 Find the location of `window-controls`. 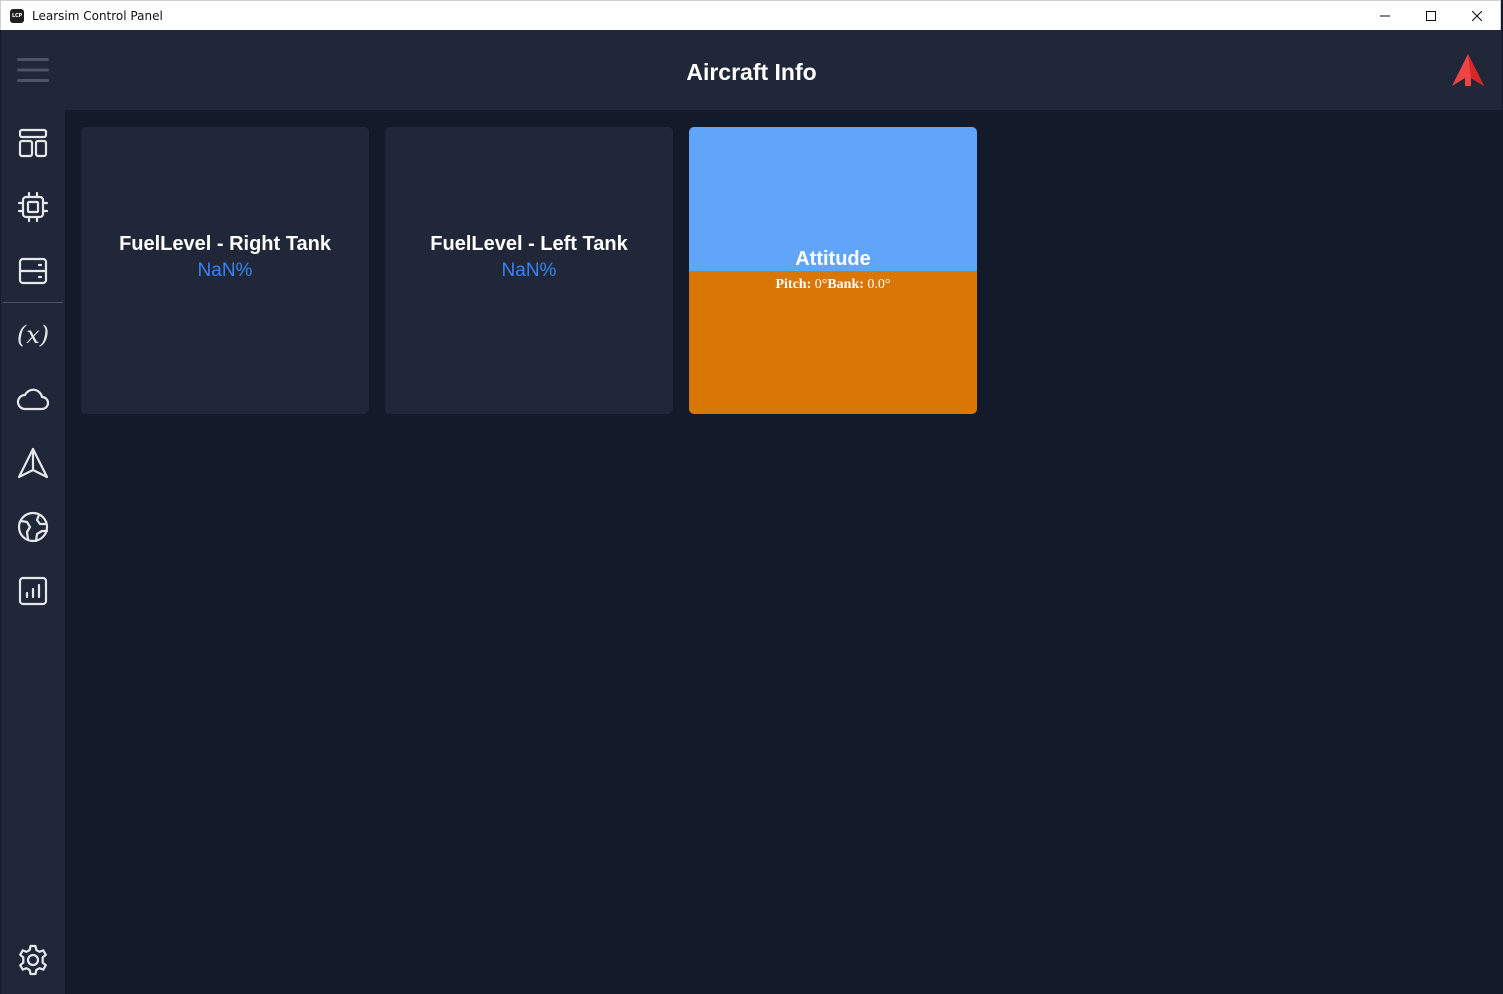

window-controls is located at coordinates (1431, 16).